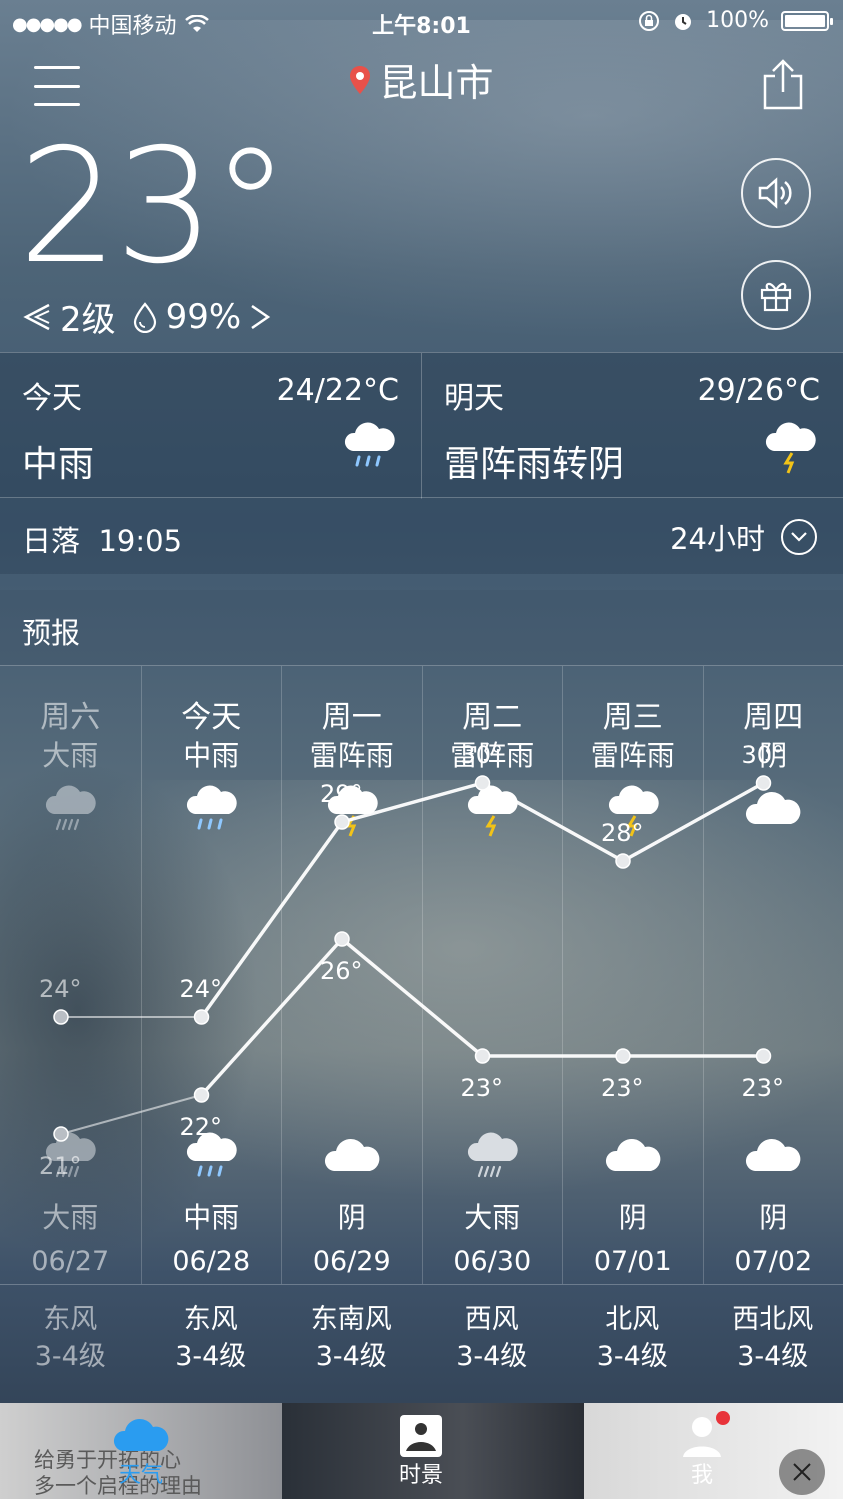  I want to click on tomorrow-condition: 雷阵雨转阴, so click(534, 464).